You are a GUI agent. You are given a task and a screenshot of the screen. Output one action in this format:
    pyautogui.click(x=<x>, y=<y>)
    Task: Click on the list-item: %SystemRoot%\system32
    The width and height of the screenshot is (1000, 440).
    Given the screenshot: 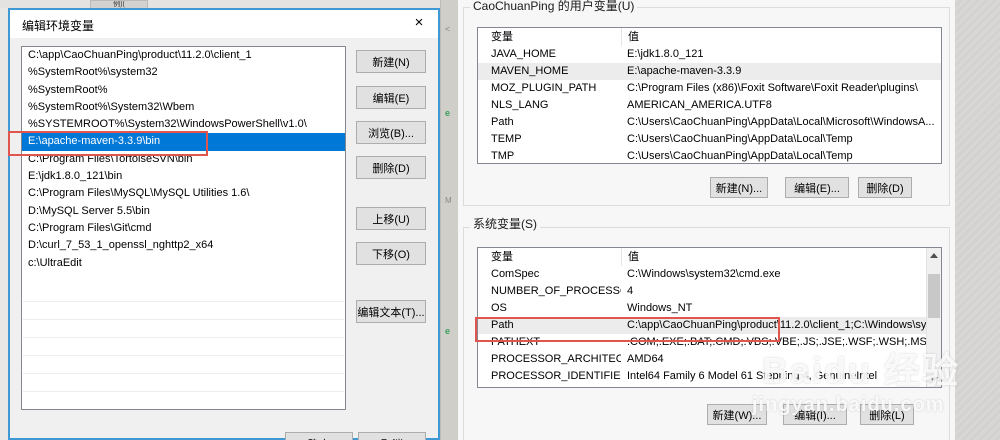 What is the action you would take?
    pyautogui.click(x=183, y=72)
    